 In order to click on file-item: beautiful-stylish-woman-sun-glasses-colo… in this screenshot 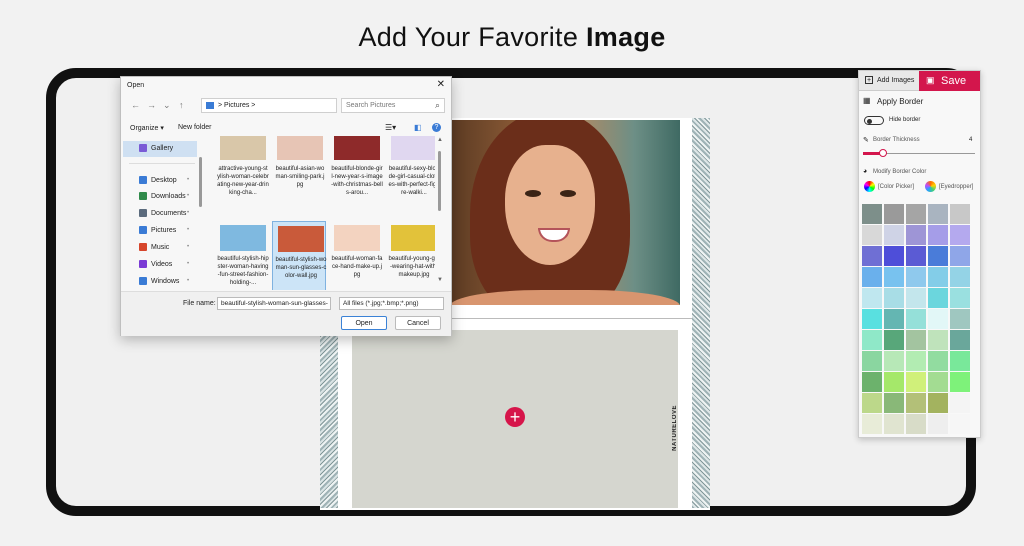, I will do `click(299, 255)`.